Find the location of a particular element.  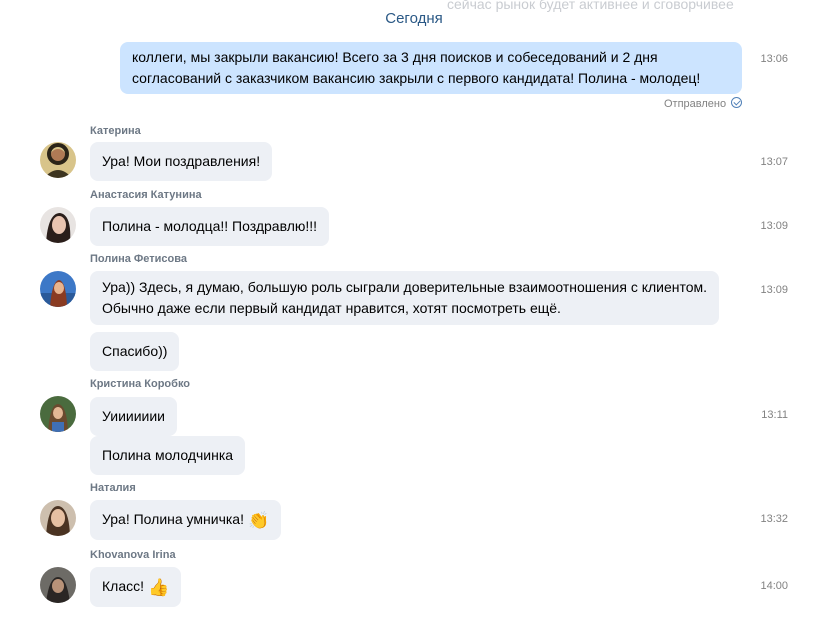

sender-name: Khovanova Irina is located at coordinates (133, 555).